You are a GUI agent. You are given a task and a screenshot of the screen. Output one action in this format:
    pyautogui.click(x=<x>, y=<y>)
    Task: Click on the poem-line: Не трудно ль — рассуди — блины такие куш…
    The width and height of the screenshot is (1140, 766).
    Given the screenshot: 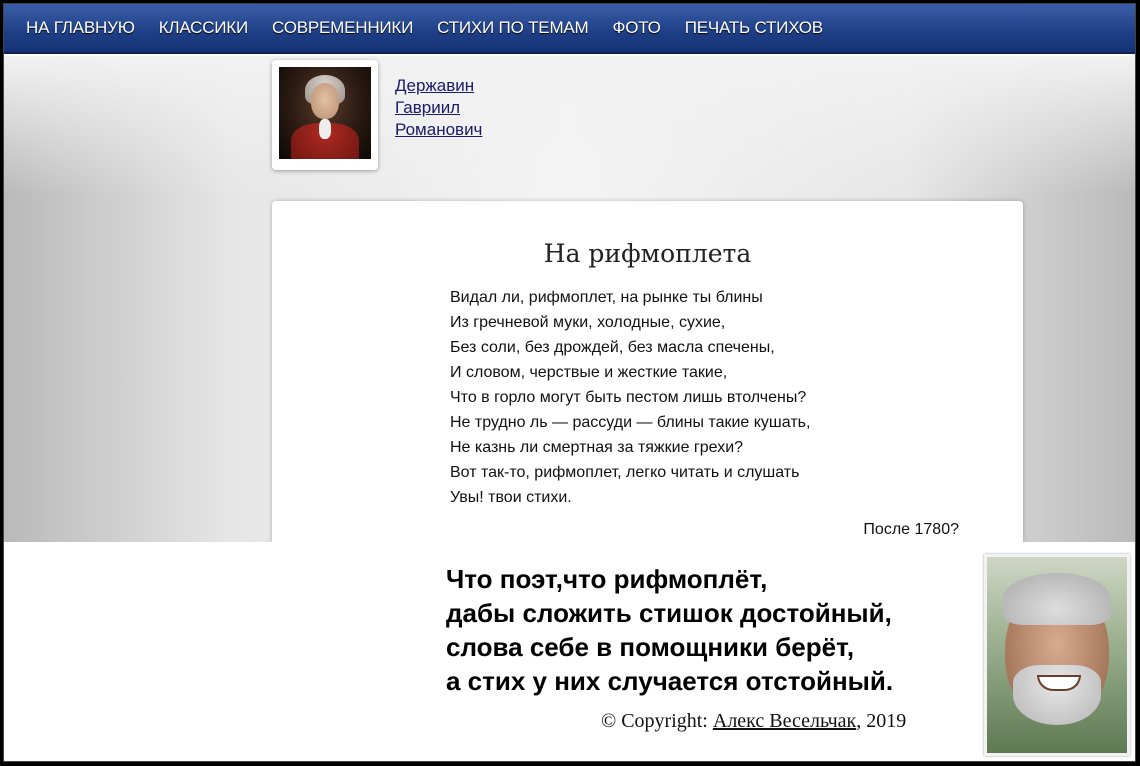 What is the action you would take?
    pyautogui.click(x=630, y=422)
    